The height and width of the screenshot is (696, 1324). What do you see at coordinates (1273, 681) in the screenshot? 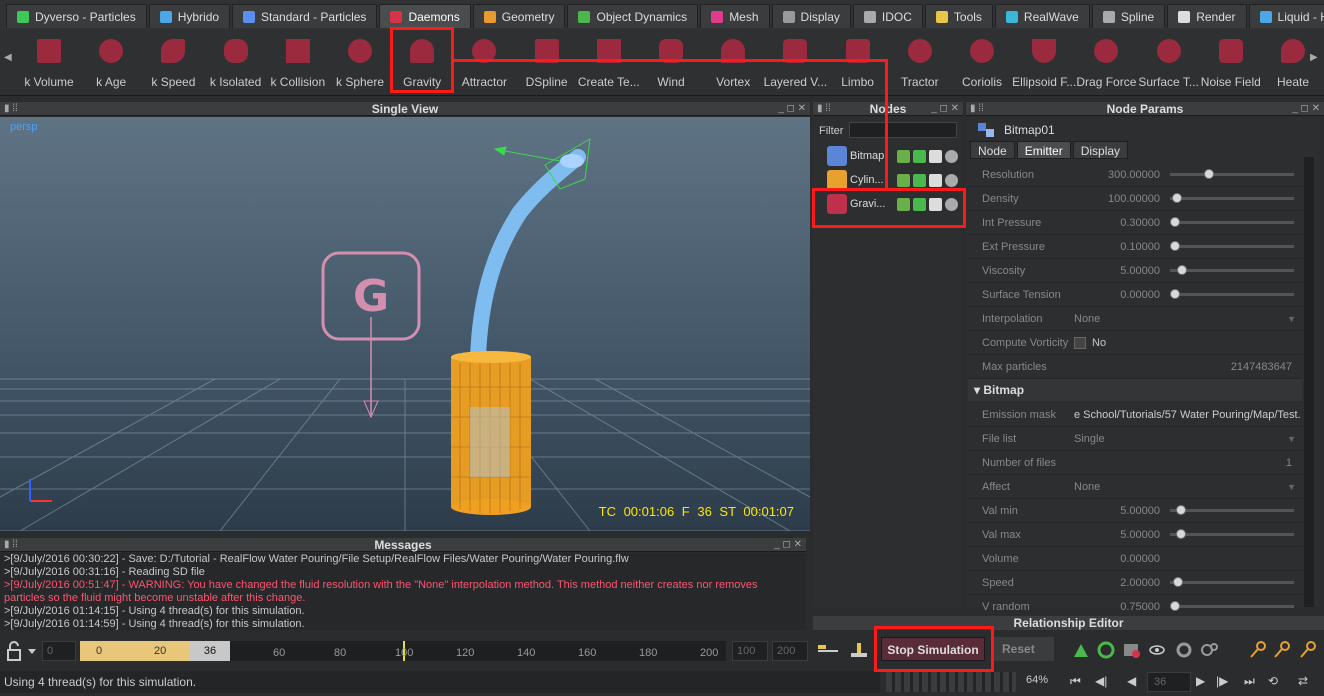
I see `loop-icon: ⟲` at bounding box center [1273, 681].